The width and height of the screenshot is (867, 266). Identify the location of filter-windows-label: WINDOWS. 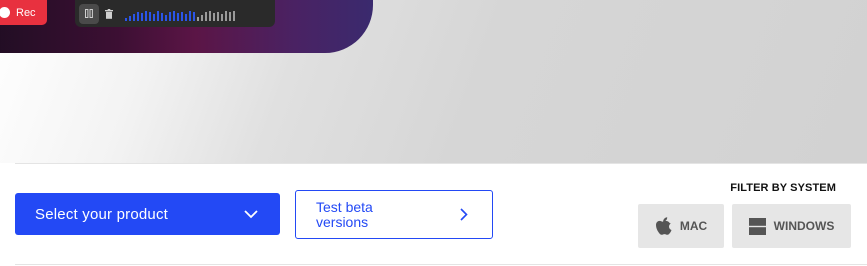
(804, 226).